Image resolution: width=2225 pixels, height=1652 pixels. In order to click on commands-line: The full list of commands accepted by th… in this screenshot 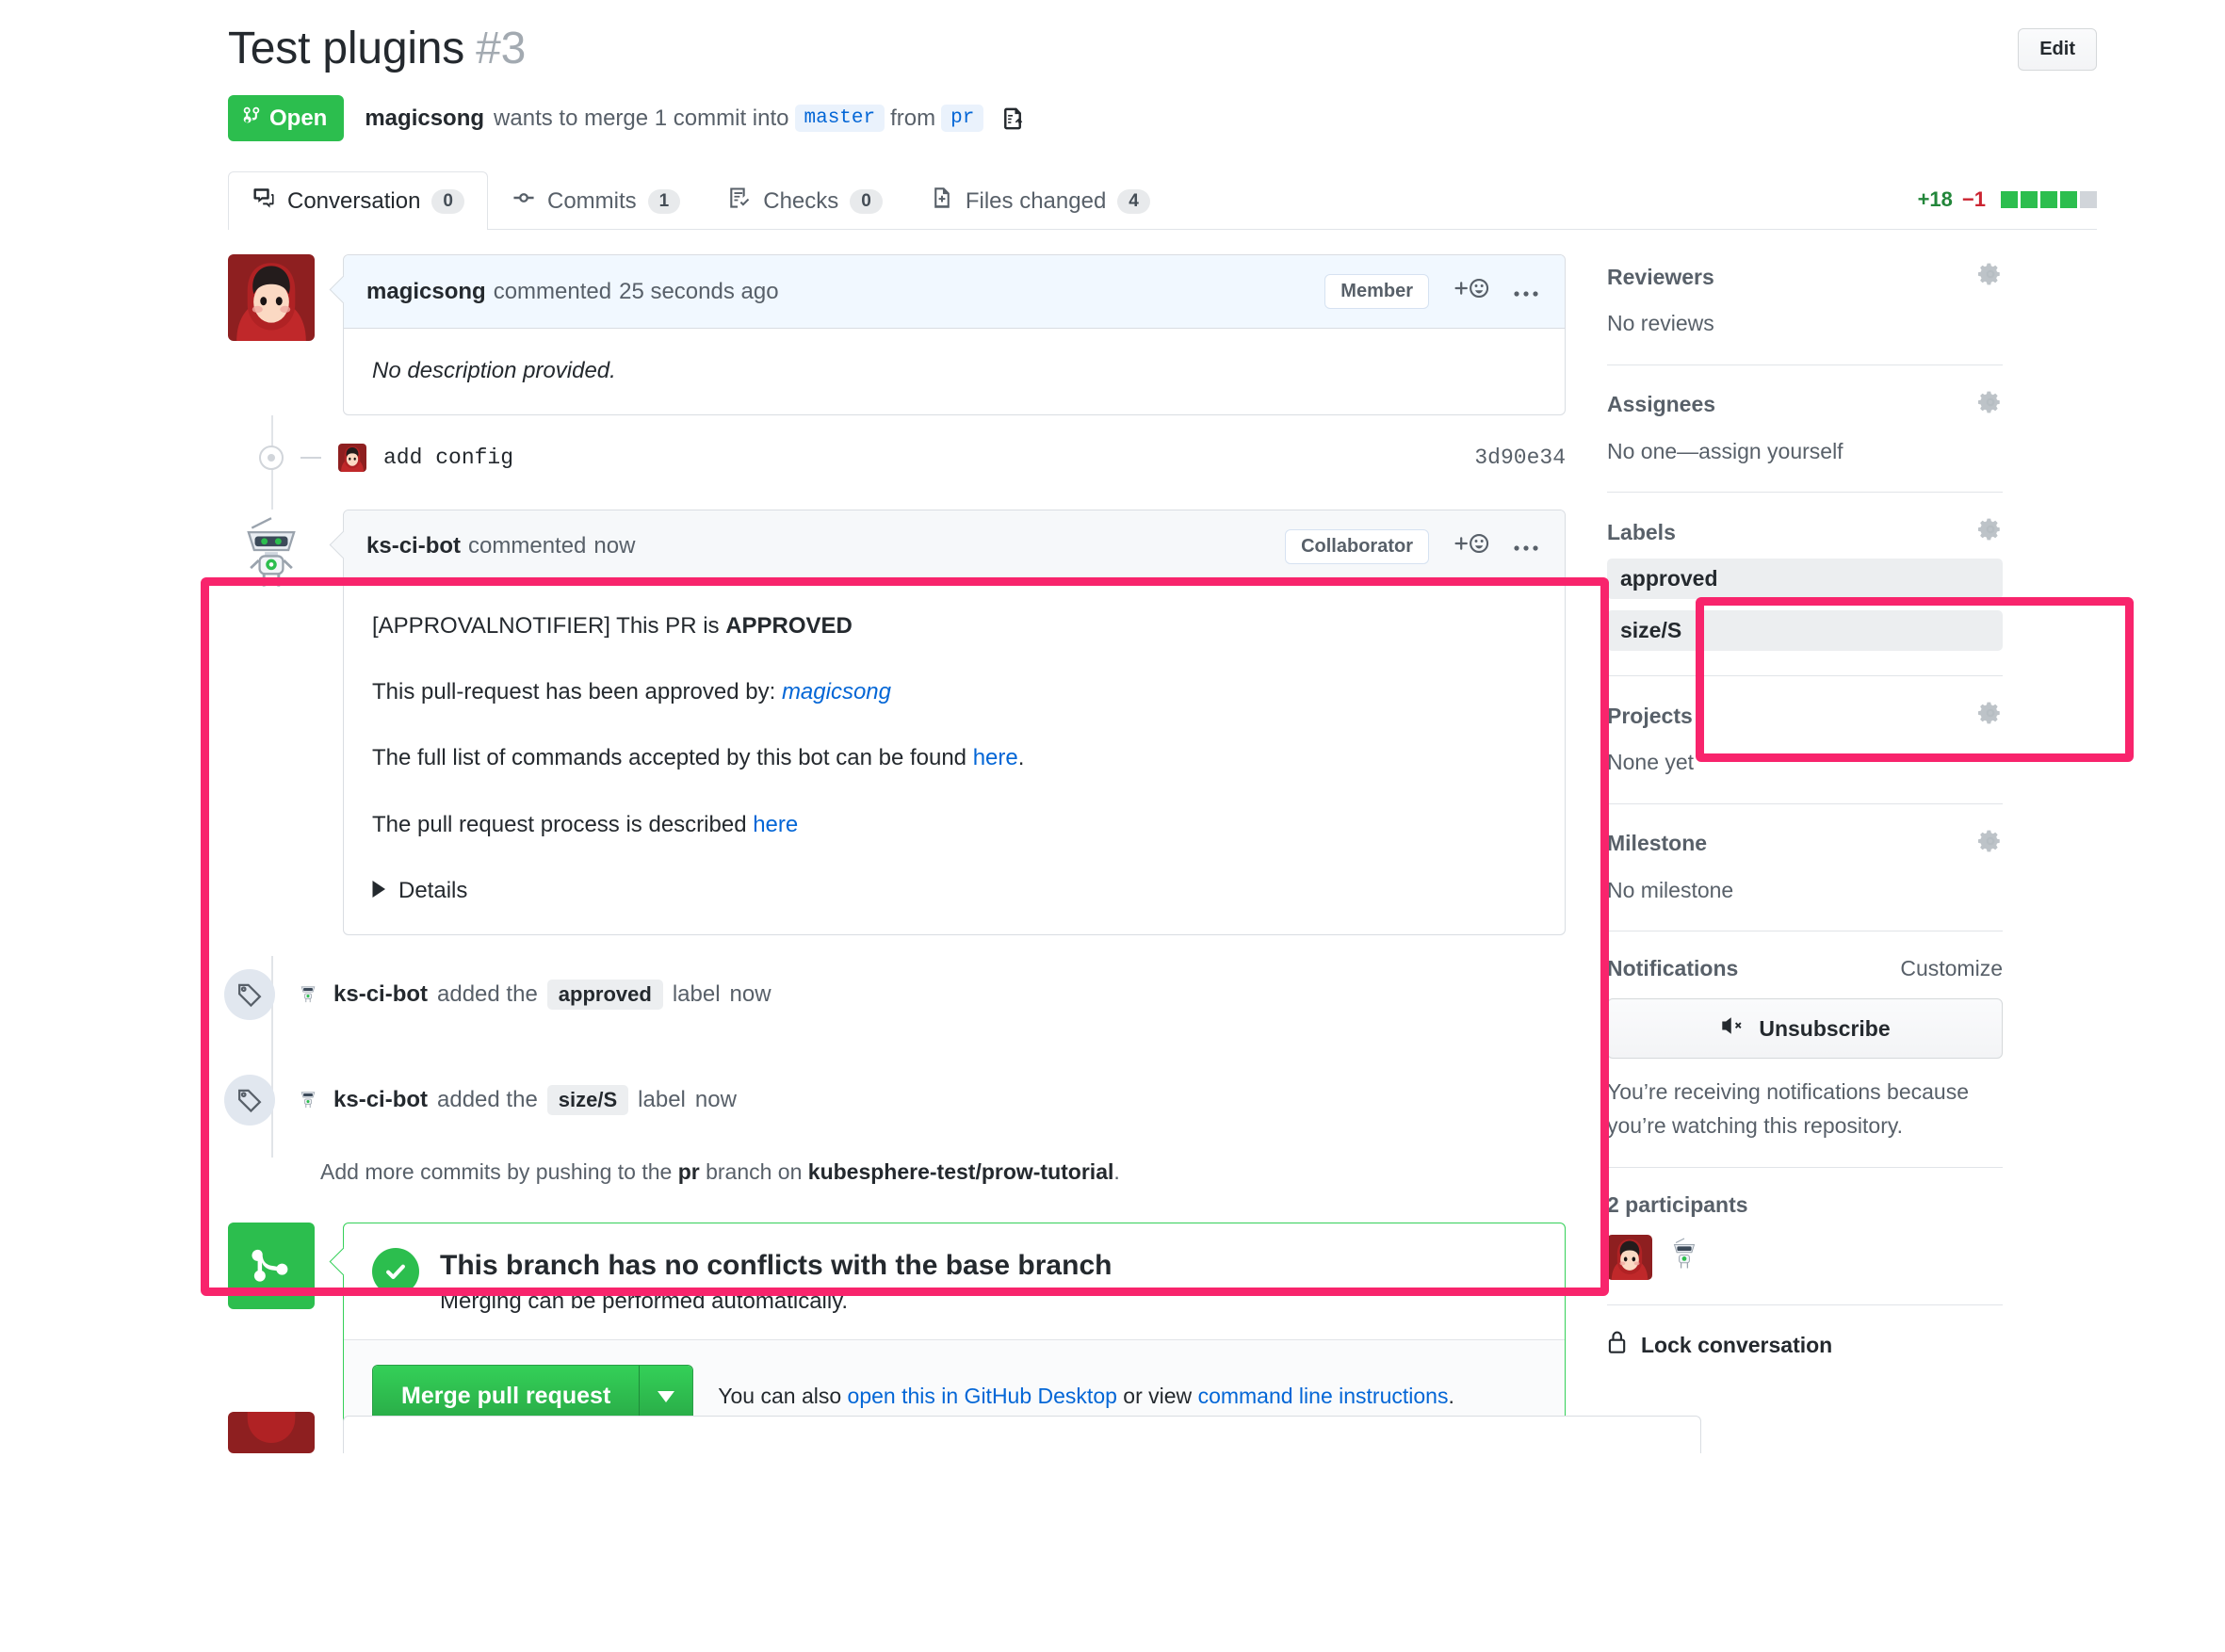, I will do `click(954, 758)`.